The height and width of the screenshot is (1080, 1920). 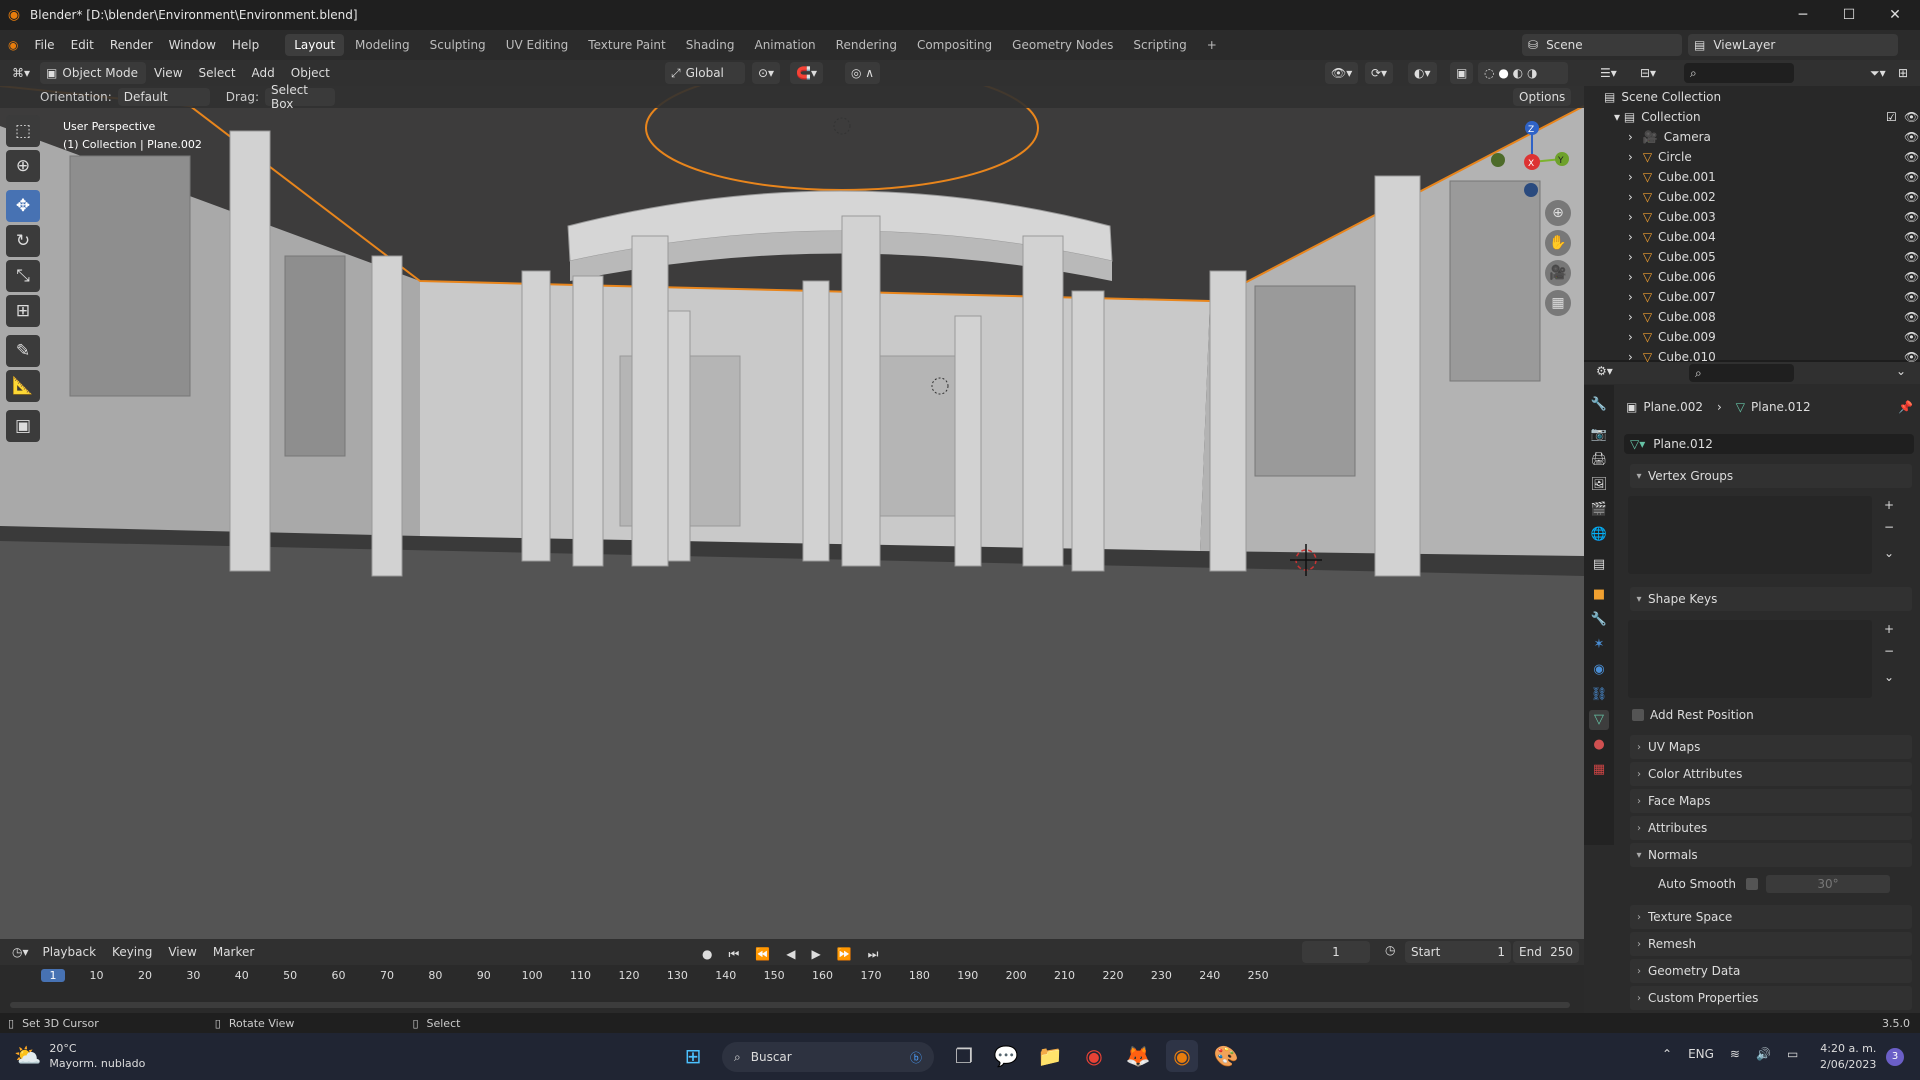 I want to click on play-icon: ▶, so click(x=815, y=954).